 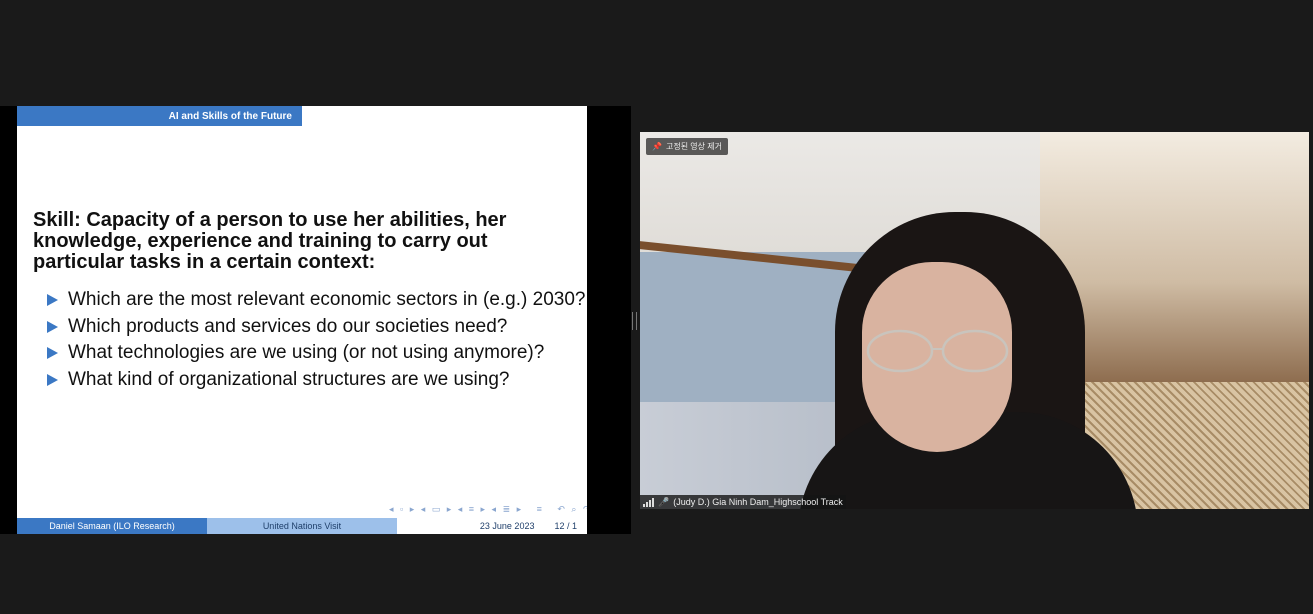 I want to click on unpin-video-button: 📌 고정된 영상 제거, so click(x=687, y=146).